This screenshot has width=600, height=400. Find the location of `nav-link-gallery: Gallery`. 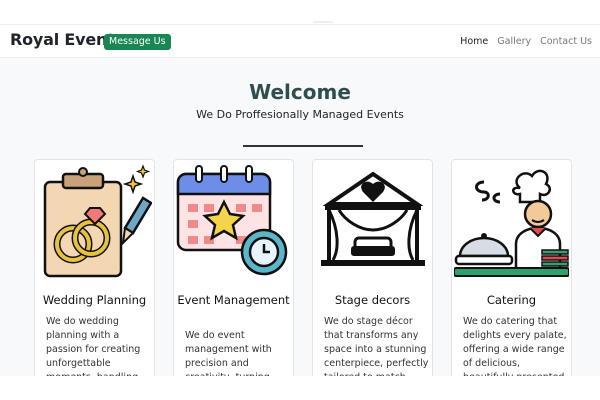

nav-link-gallery: Gallery is located at coordinates (514, 41).